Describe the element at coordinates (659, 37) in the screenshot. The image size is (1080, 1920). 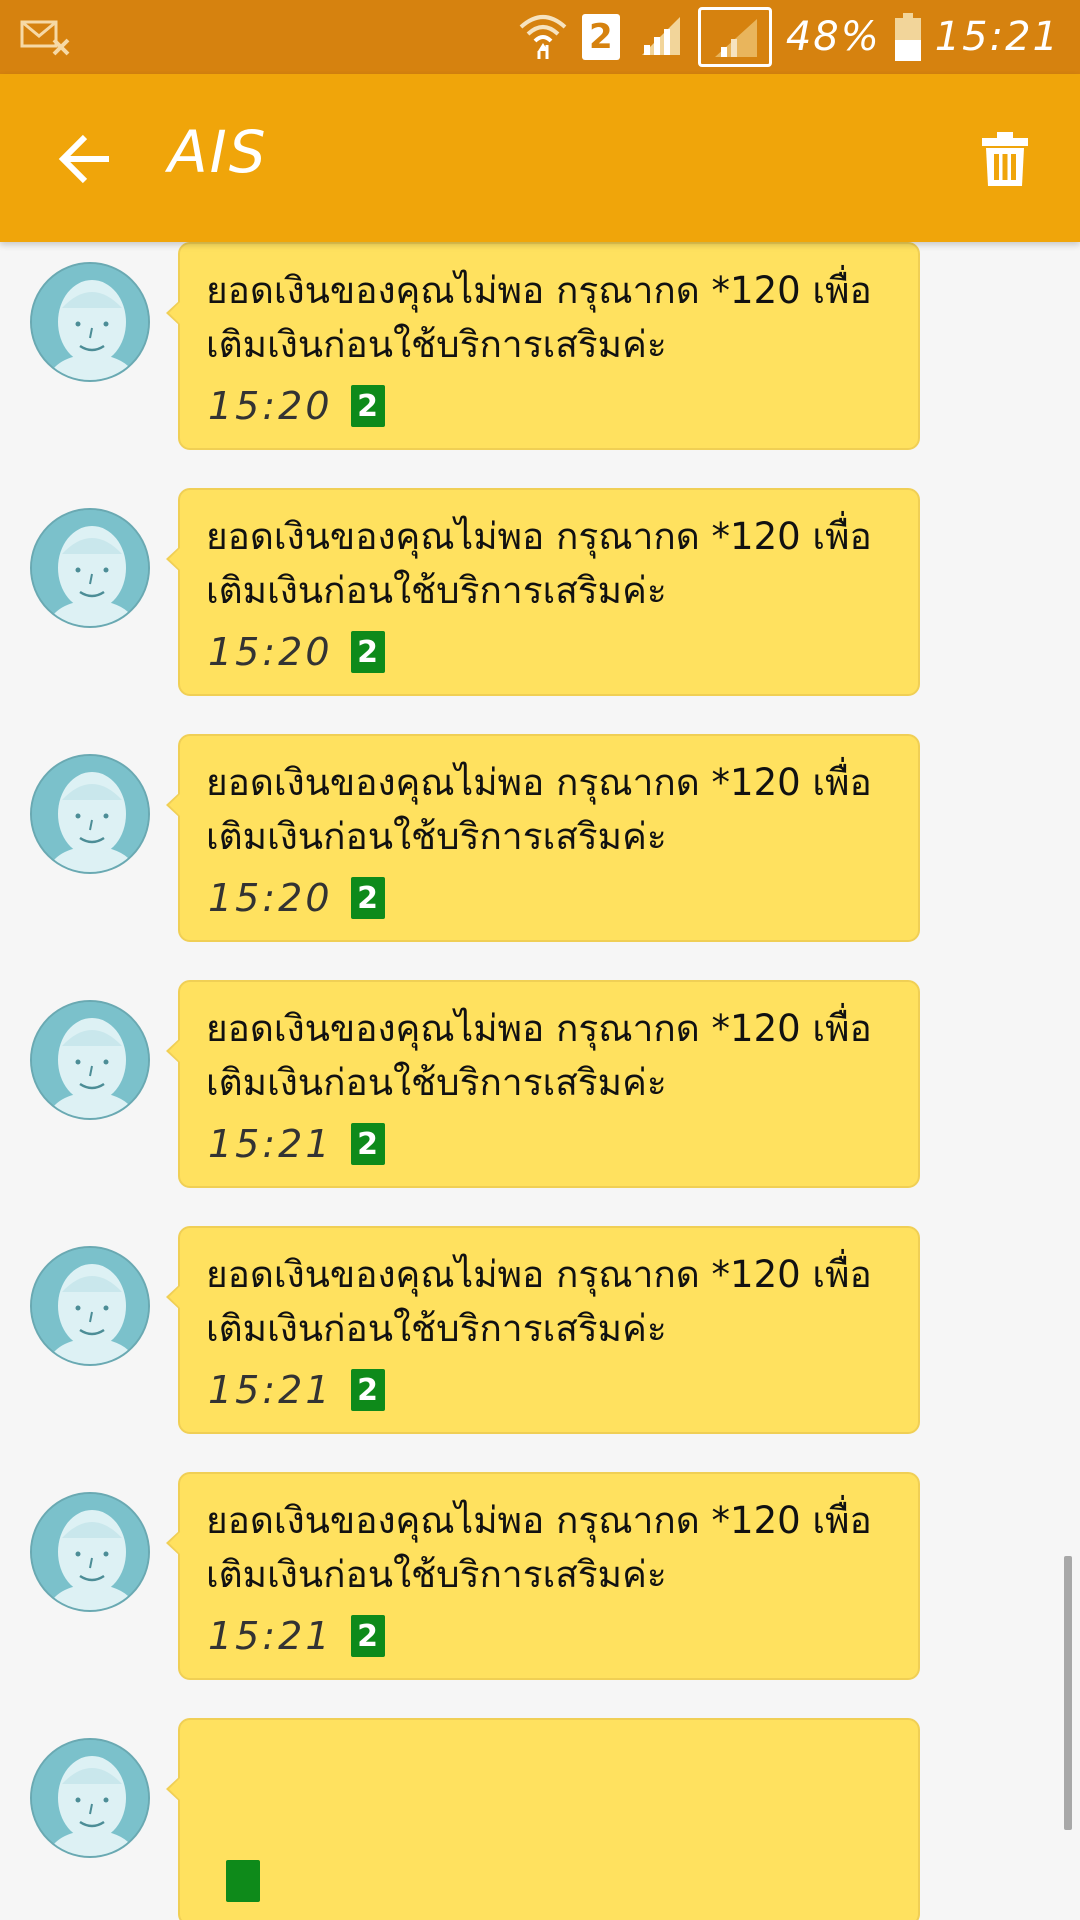
I see `signal-icon` at that location.